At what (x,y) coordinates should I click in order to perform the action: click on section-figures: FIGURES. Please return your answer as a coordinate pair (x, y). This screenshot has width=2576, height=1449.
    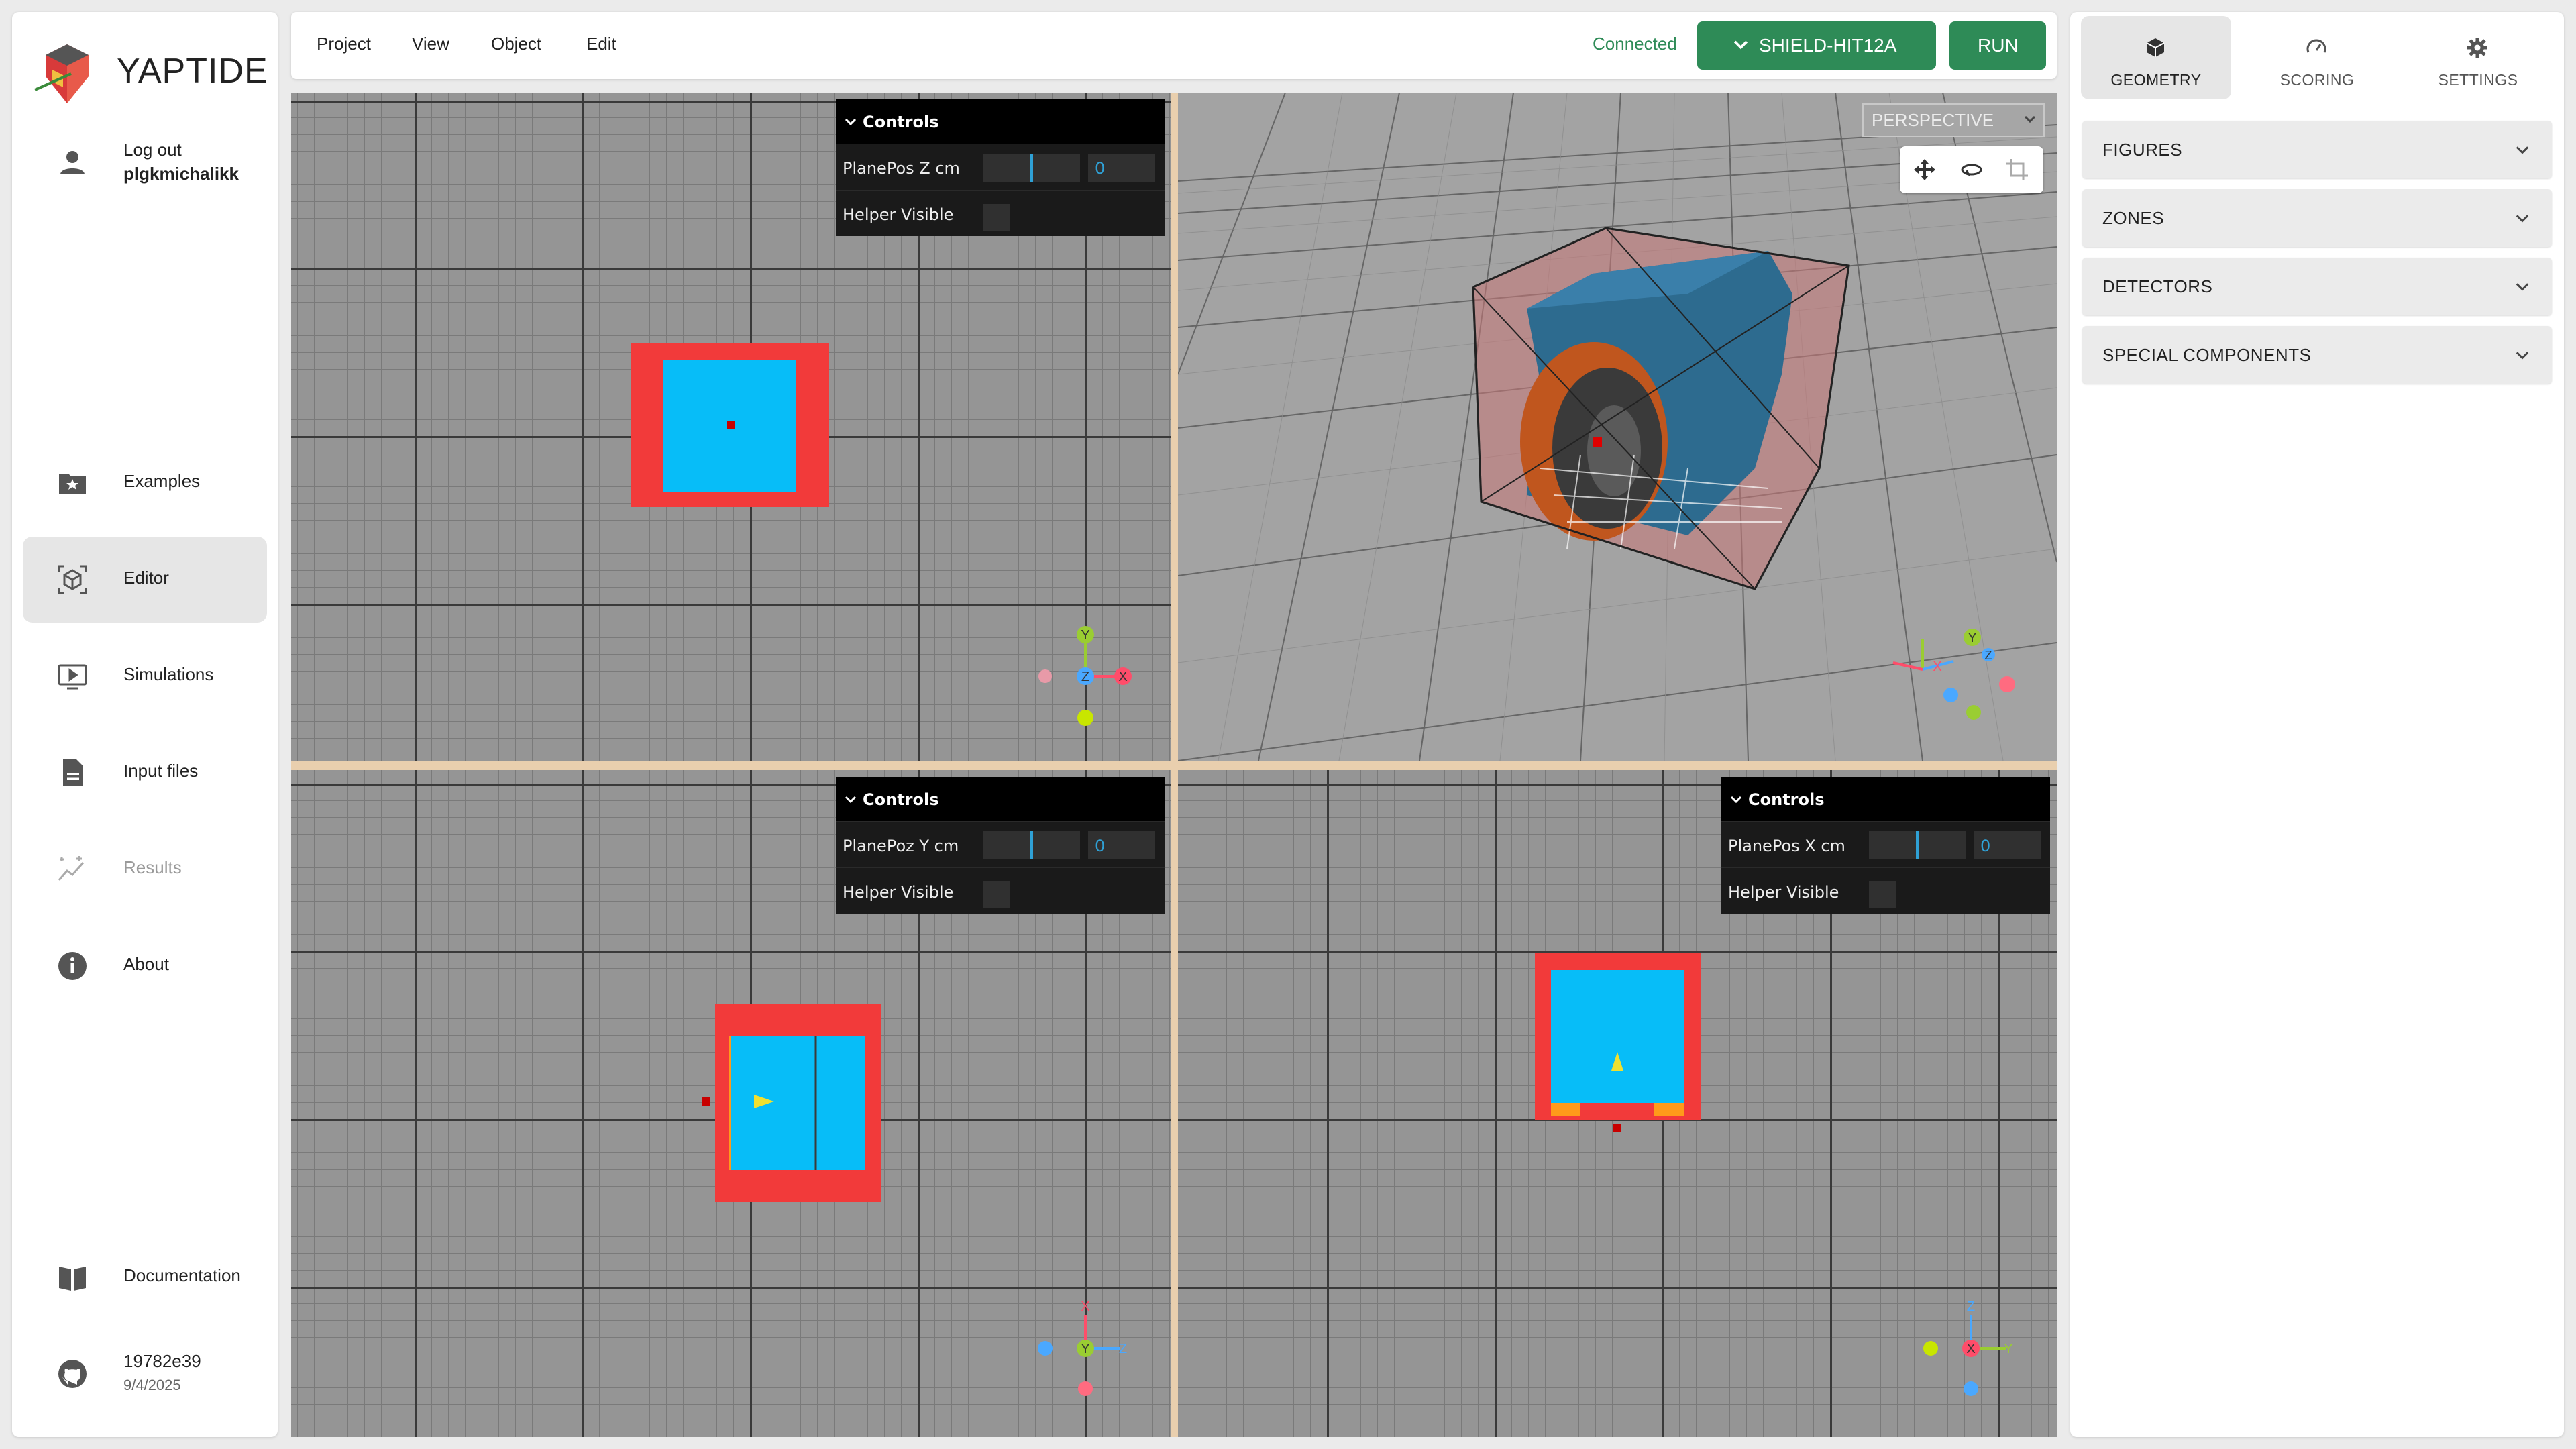
    Looking at the image, I should click on (2317, 149).